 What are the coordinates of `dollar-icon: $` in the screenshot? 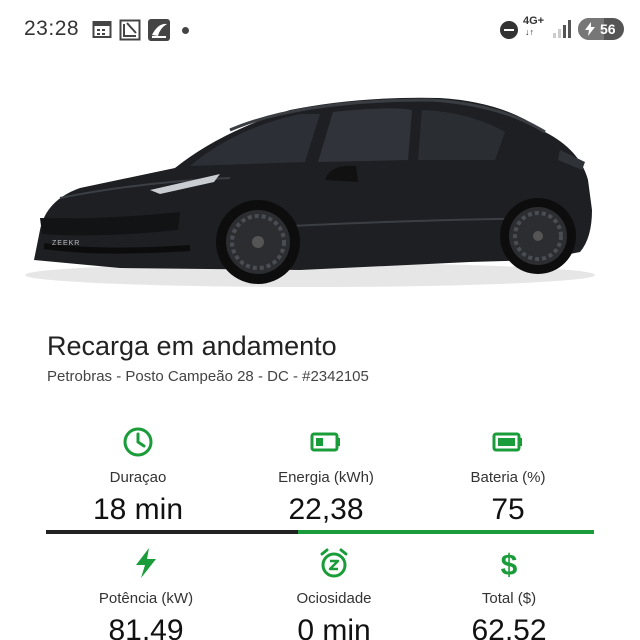 It's located at (509, 564).